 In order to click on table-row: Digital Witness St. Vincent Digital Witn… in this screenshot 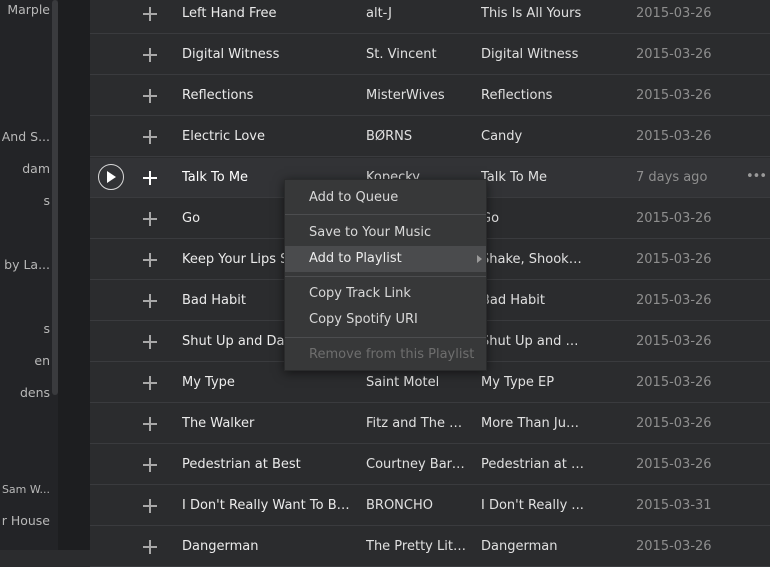, I will do `click(430, 55)`.